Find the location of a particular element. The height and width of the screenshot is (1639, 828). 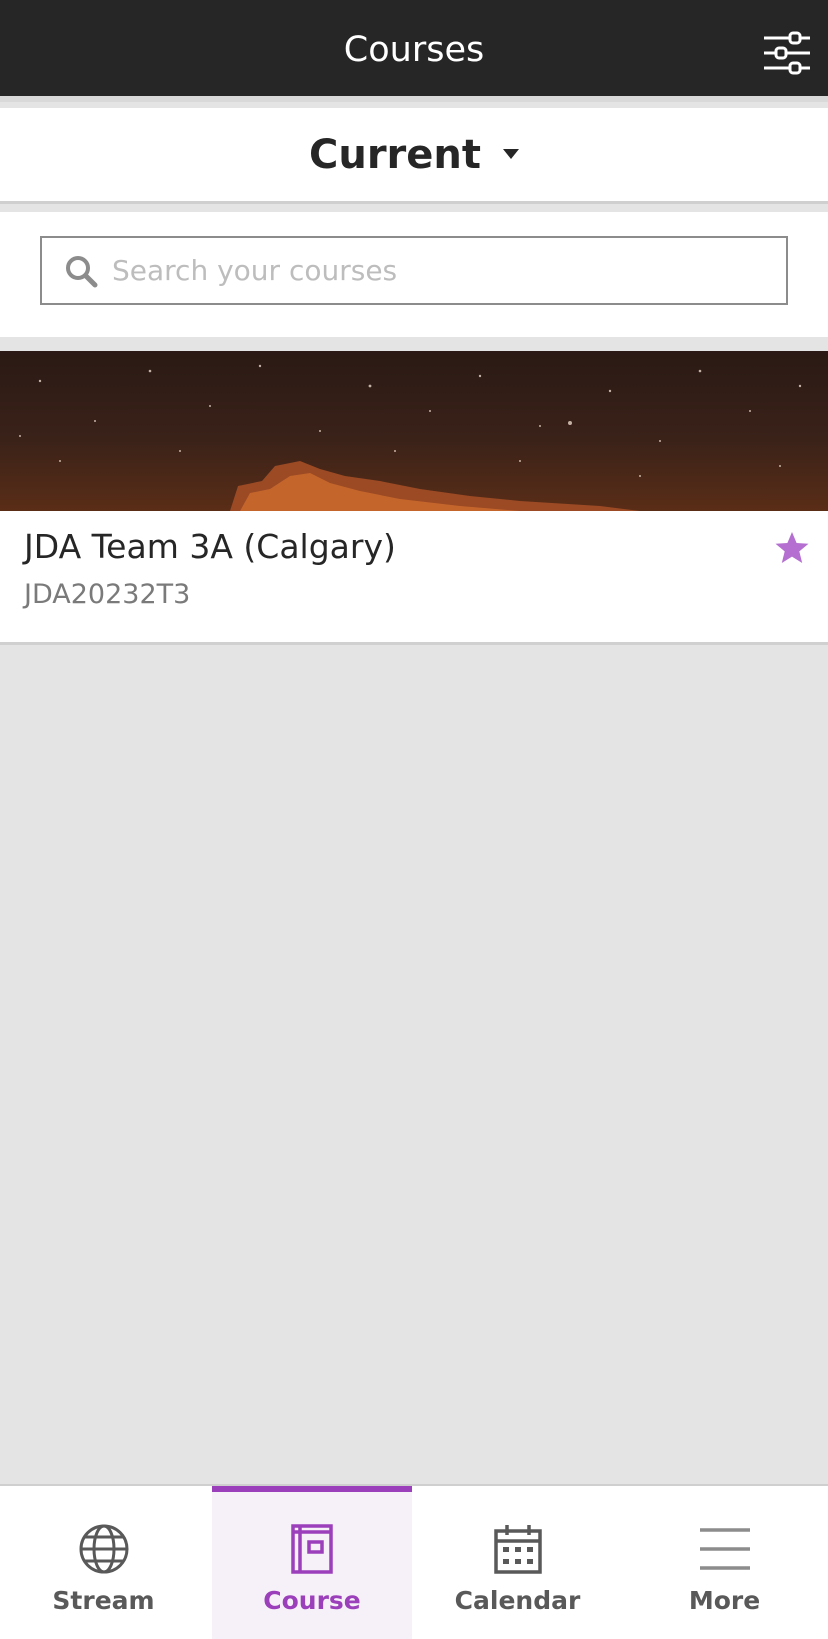

globe-icon is located at coordinates (103, 1549).